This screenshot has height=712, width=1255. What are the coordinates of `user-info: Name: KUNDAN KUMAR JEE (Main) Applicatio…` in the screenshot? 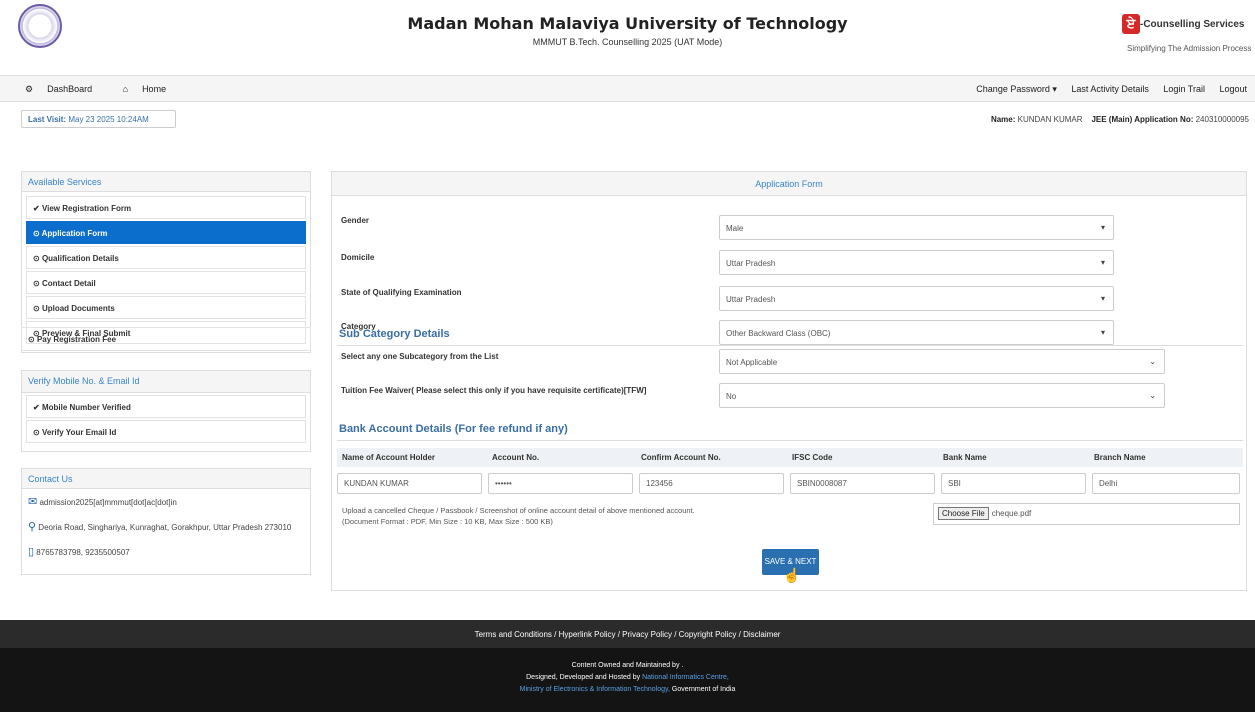 It's located at (1119, 119).